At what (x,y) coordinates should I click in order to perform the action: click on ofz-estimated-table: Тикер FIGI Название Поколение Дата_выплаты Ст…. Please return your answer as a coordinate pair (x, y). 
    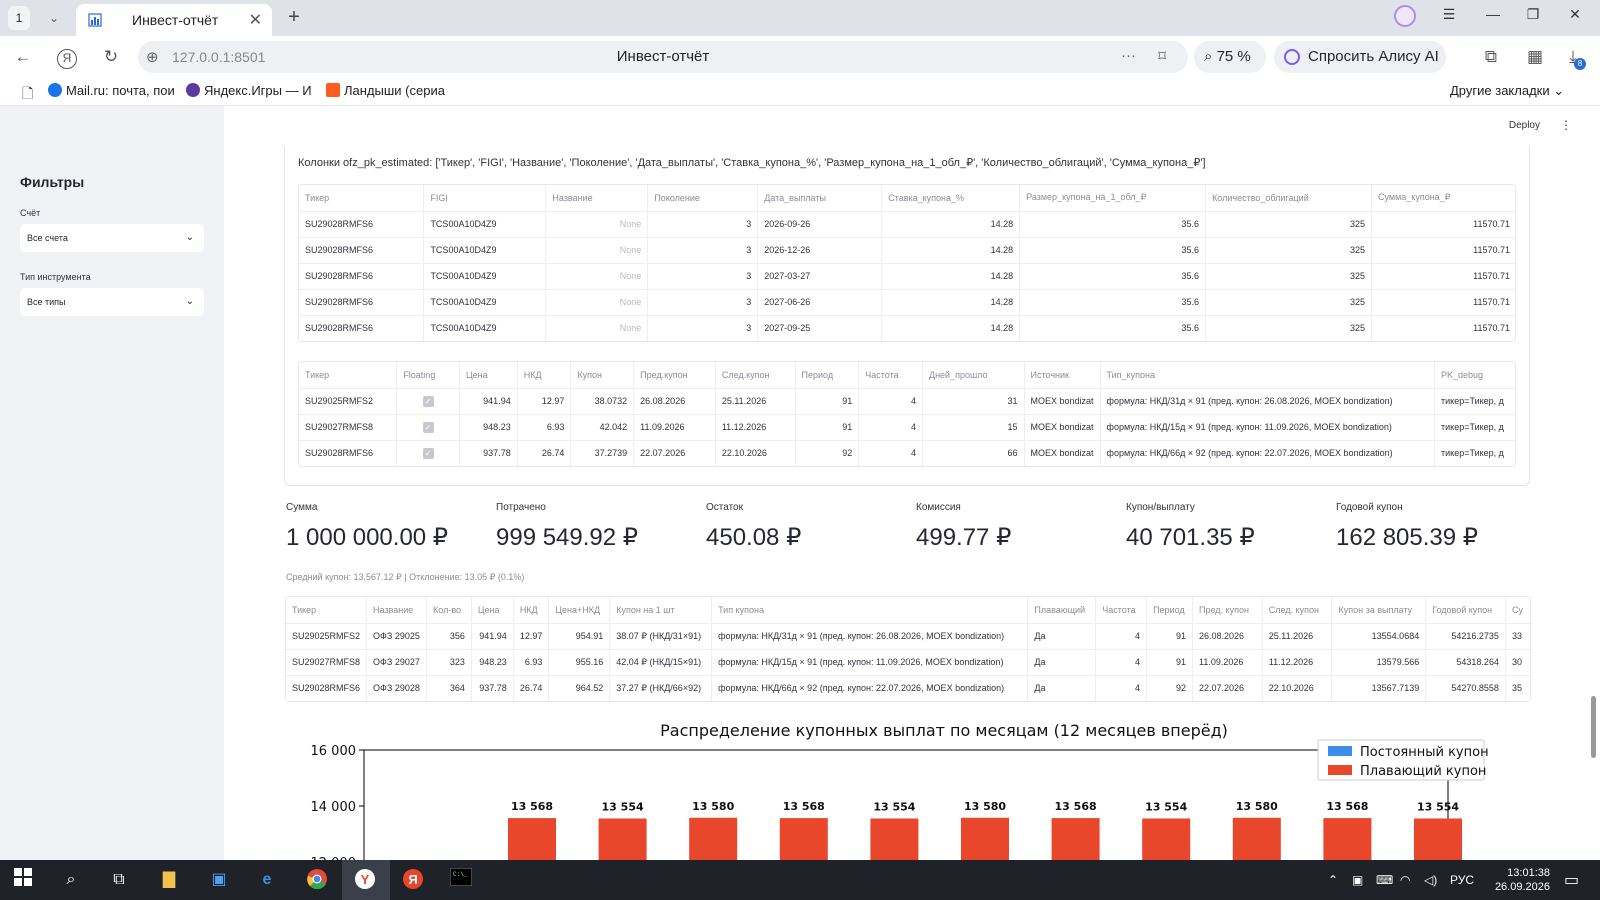
    Looking at the image, I should click on (907, 263).